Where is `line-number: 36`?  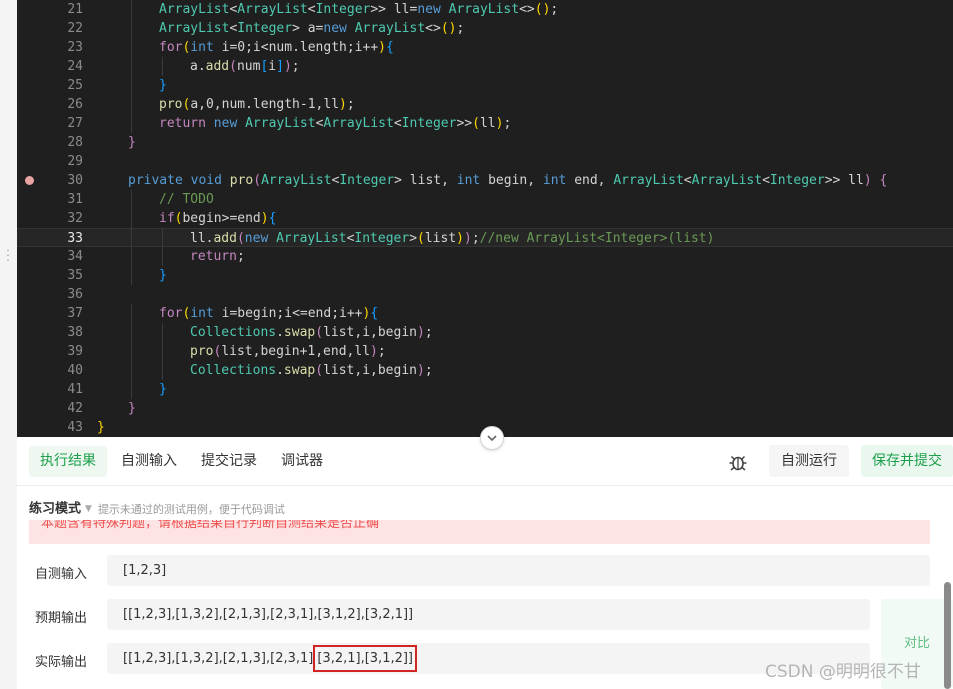 line-number: 36 is located at coordinates (75, 294).